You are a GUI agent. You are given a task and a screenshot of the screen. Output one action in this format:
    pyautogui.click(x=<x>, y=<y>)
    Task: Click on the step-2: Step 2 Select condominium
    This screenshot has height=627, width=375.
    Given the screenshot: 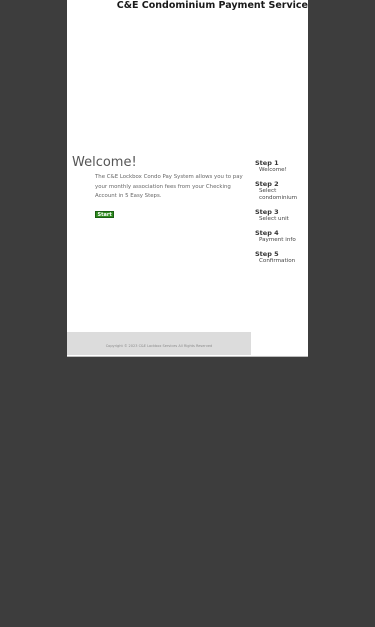 What is the action you would take?
    pyautogui.click(x=281, y=191)
    